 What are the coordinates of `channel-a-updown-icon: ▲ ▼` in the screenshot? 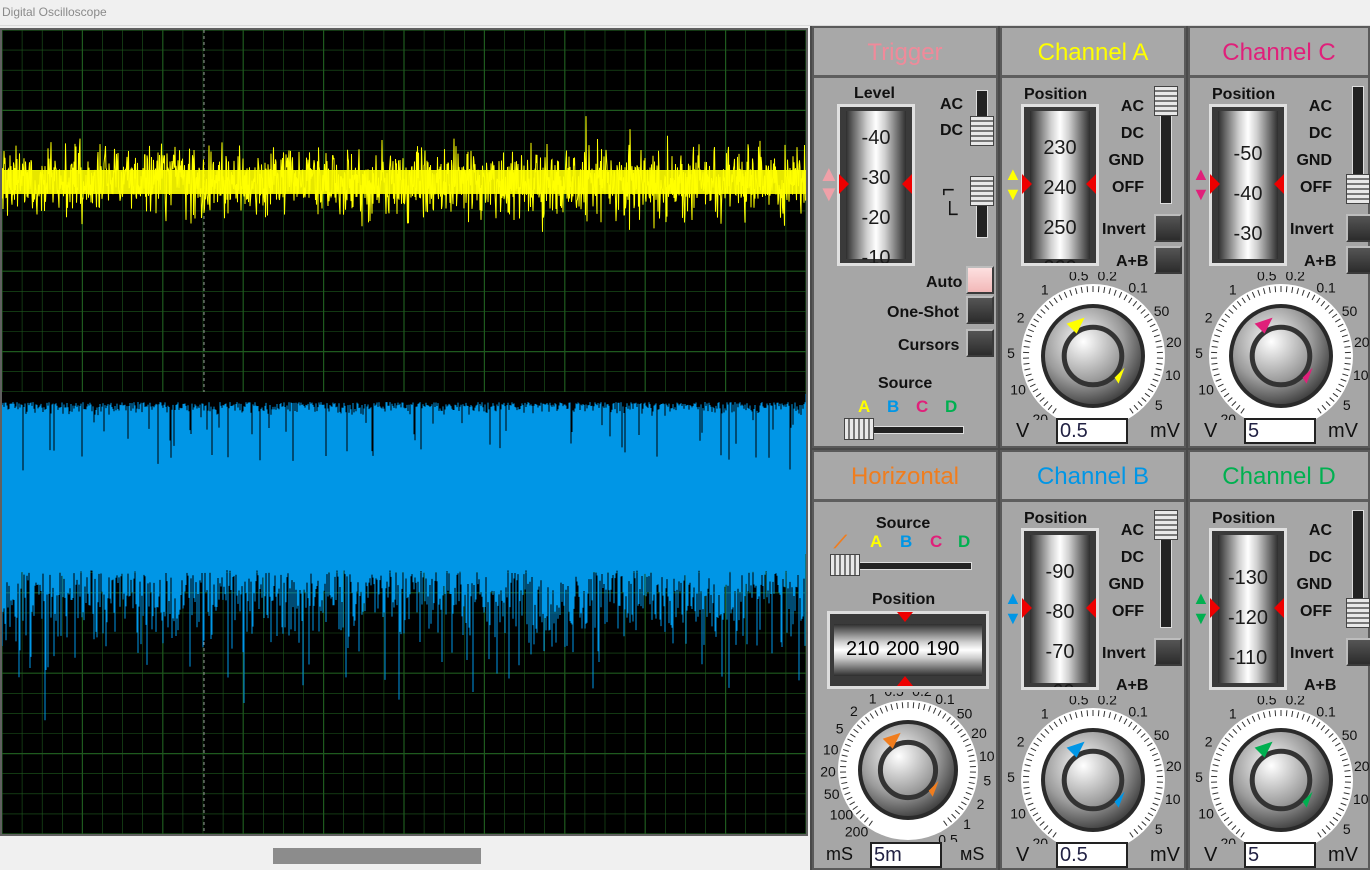 It's located at (1013, 184).